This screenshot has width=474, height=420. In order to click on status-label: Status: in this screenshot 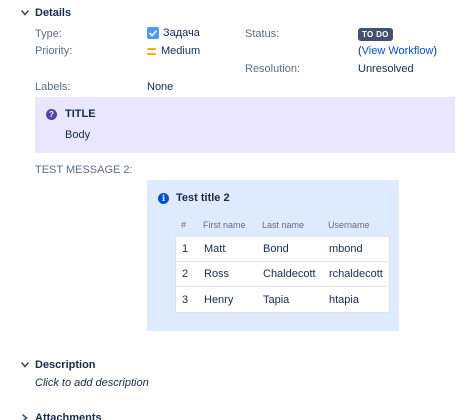, I will do `click(262, 34)`.